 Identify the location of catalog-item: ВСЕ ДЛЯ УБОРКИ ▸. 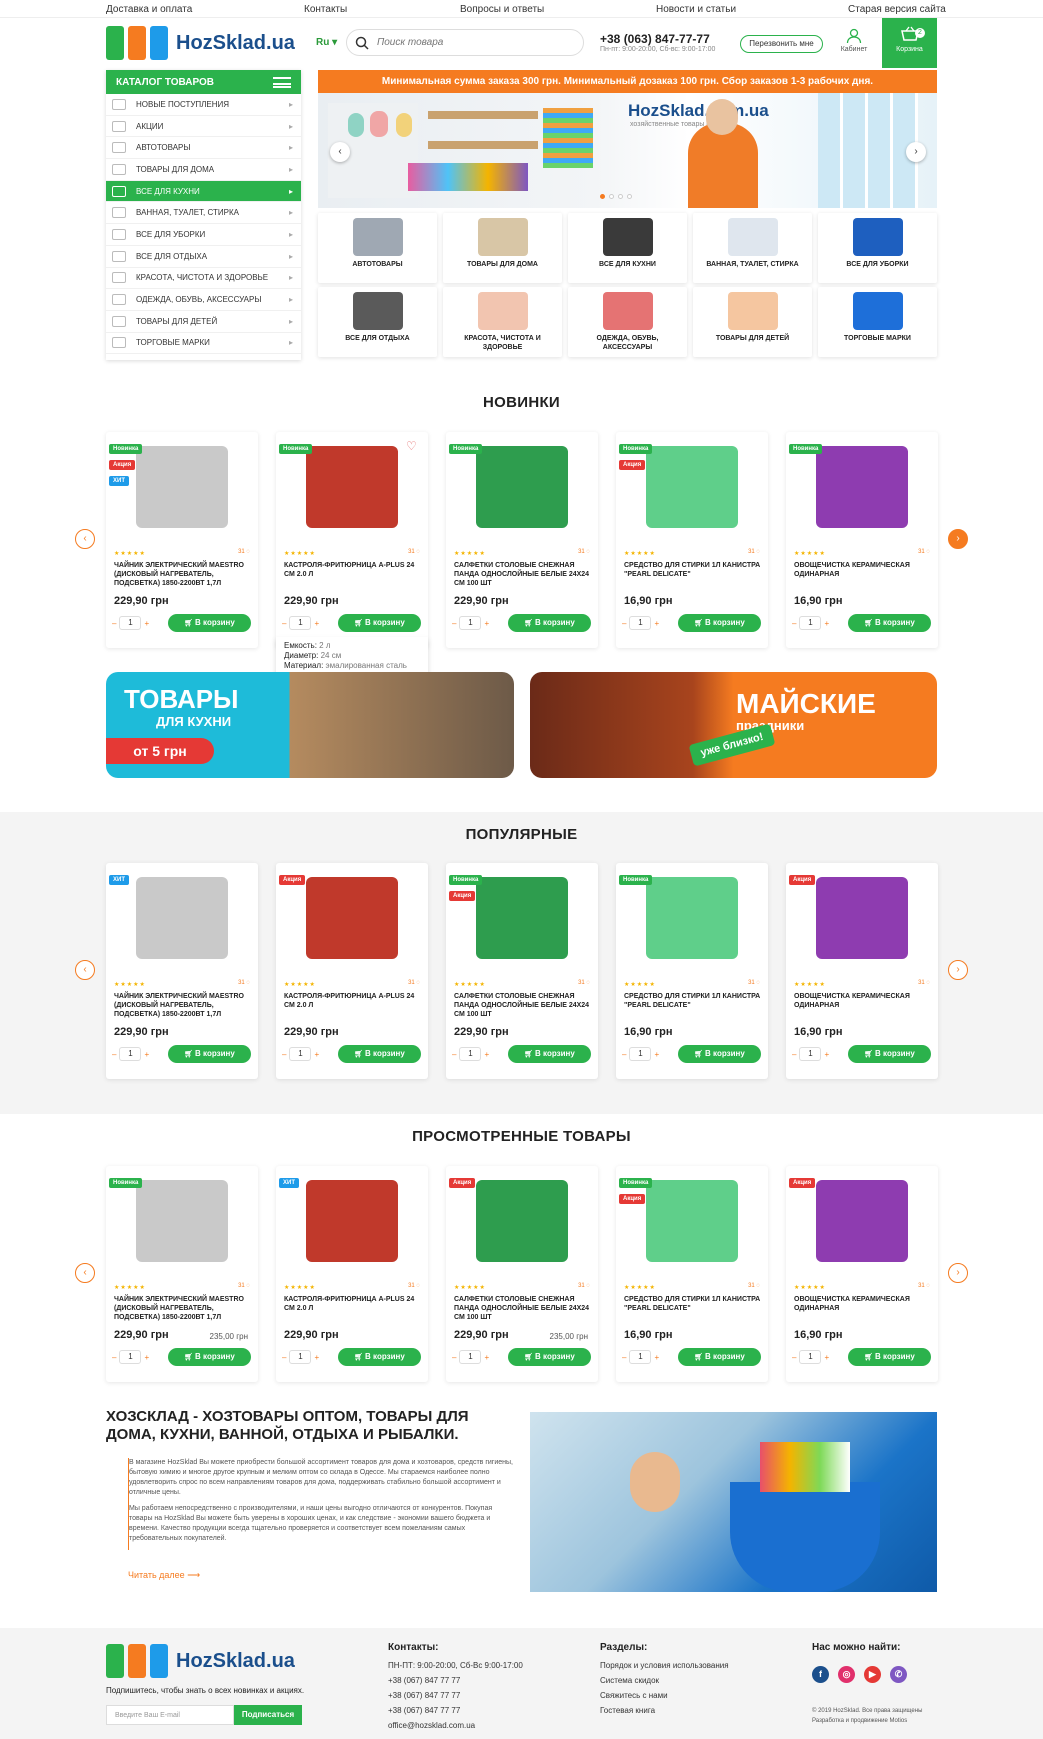
(203, 235).